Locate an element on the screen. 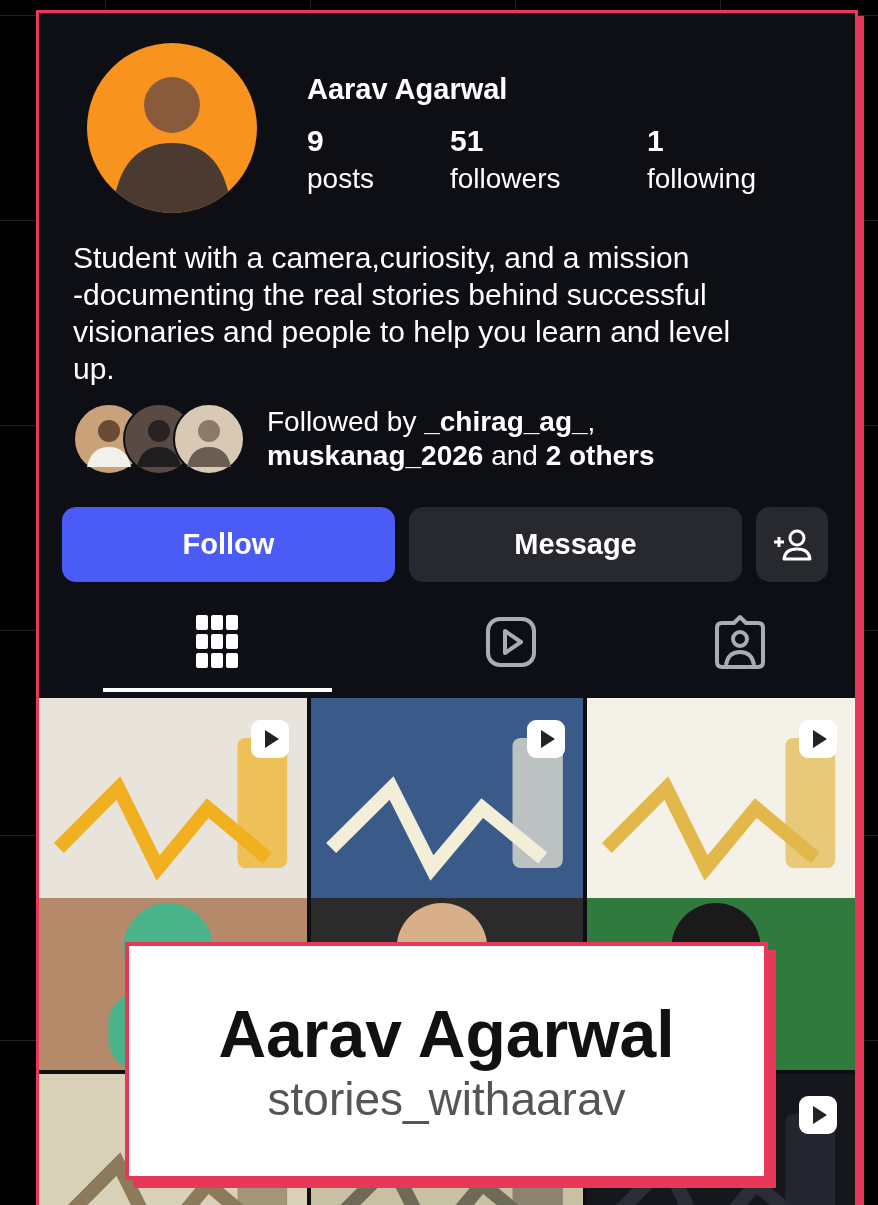  follower-avatar is located at coordinates (209, 439).